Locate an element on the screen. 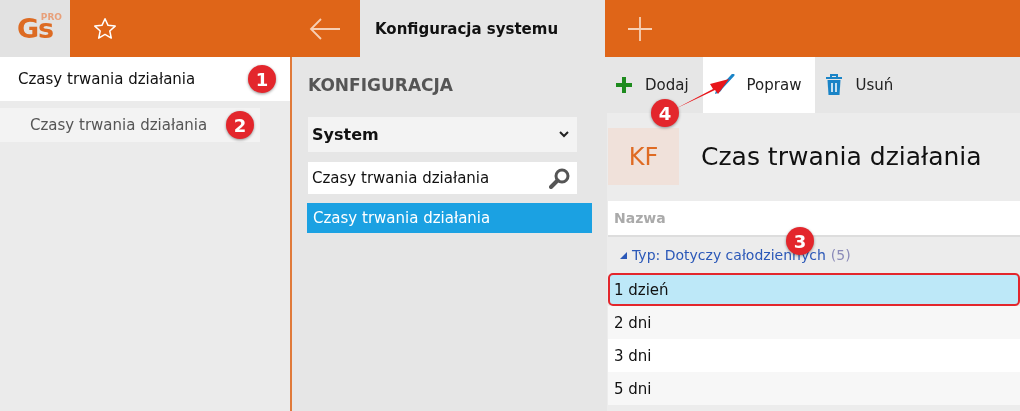 This screenshot has height=411, width=1020. edit-button: Popraw is located at coordinates (759, 85).